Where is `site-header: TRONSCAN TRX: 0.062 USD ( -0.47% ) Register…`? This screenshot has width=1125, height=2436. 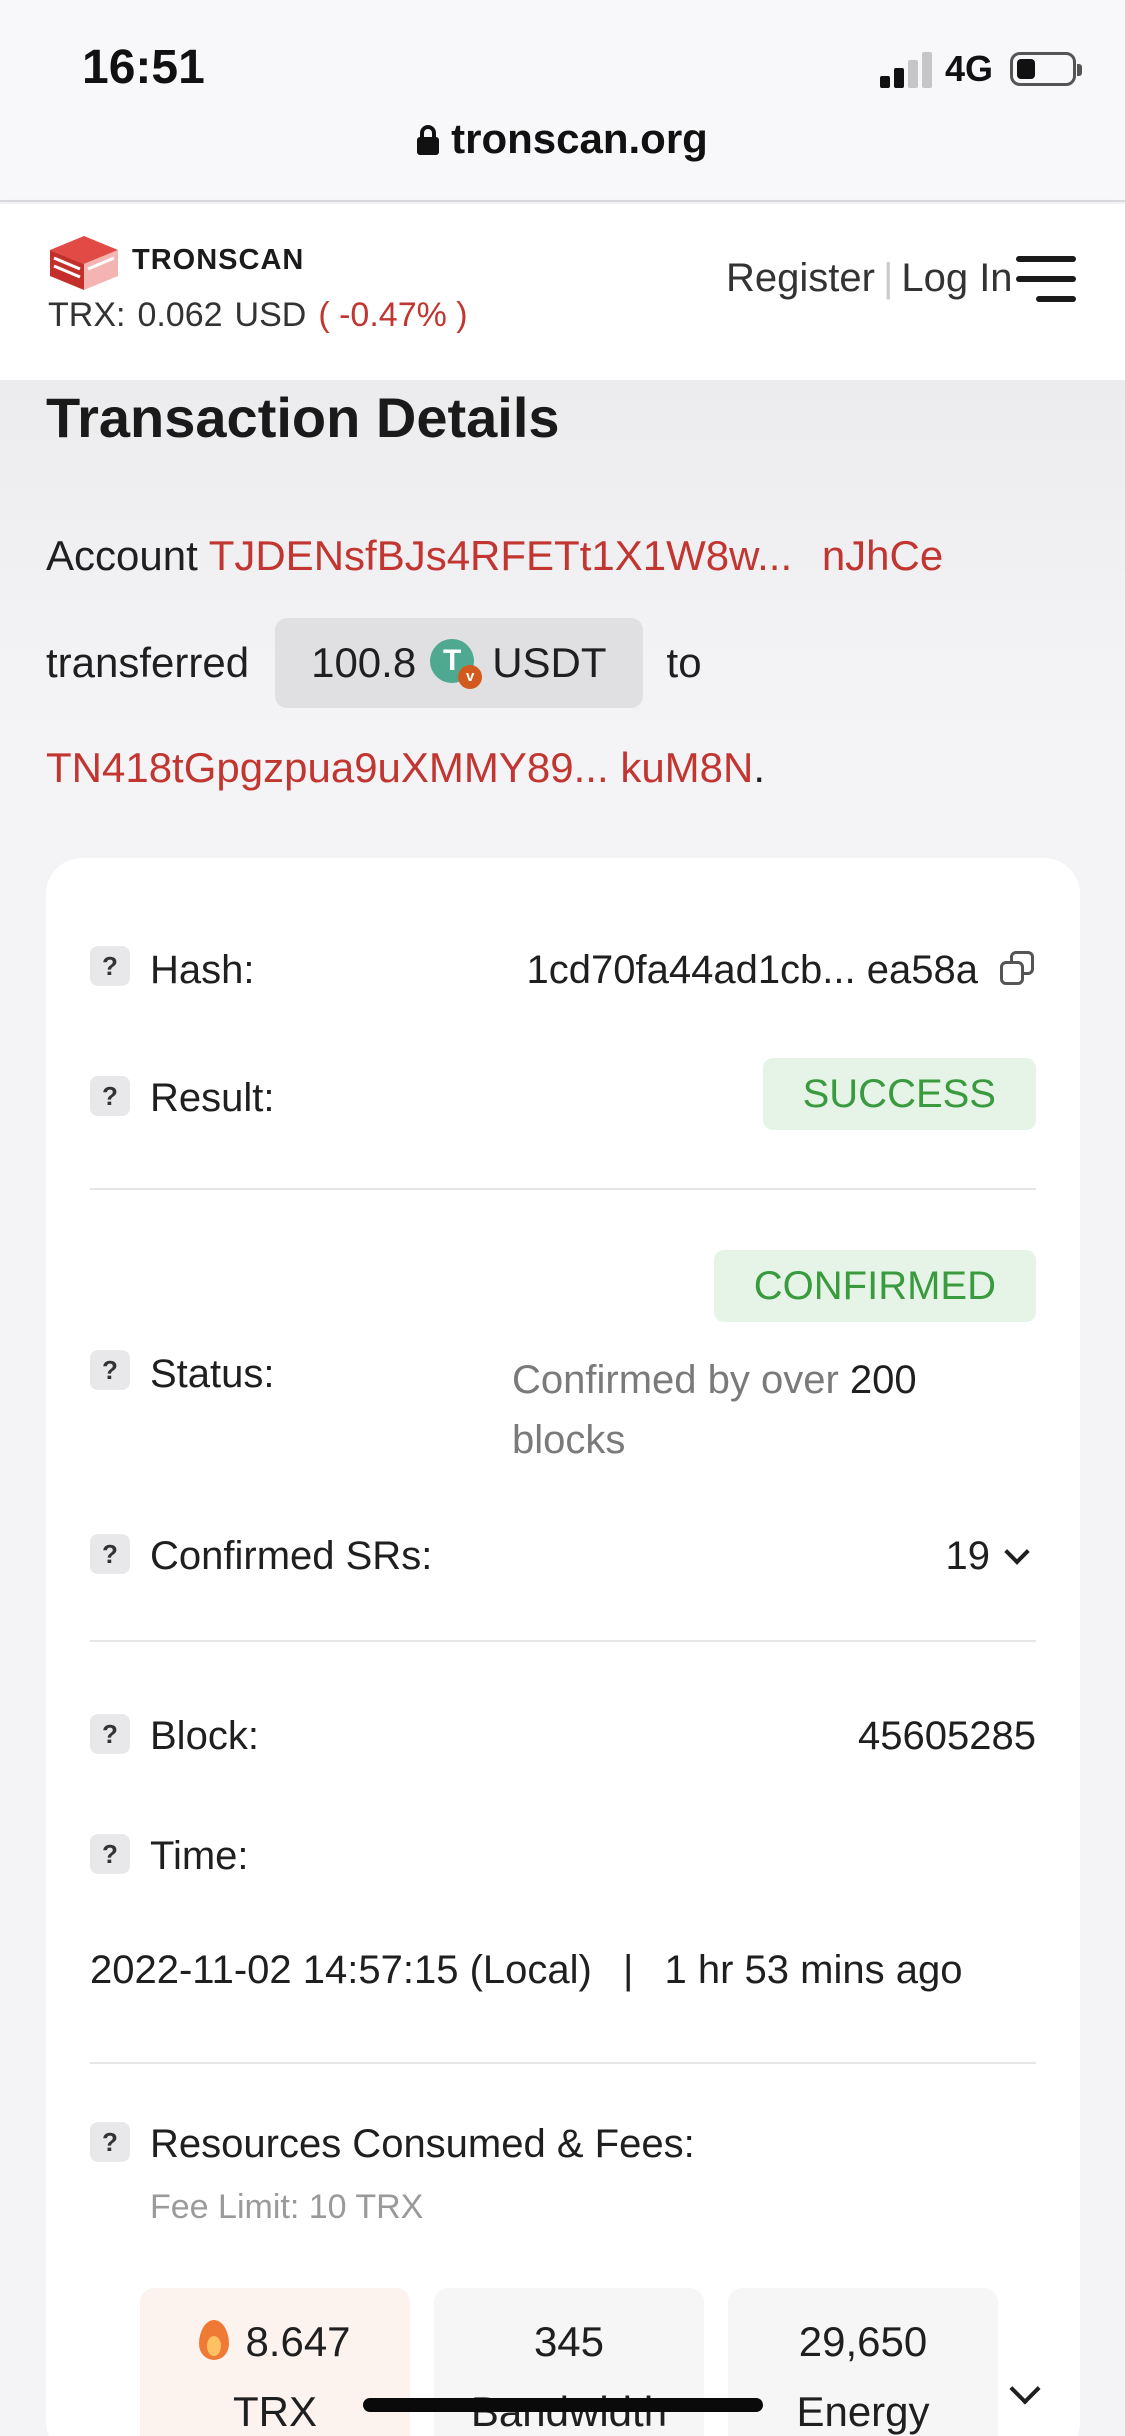
site-header: TRONSCAN TRX: 0.062 USD ( -0.47% ) Register… is located at coordinates (562, 292).